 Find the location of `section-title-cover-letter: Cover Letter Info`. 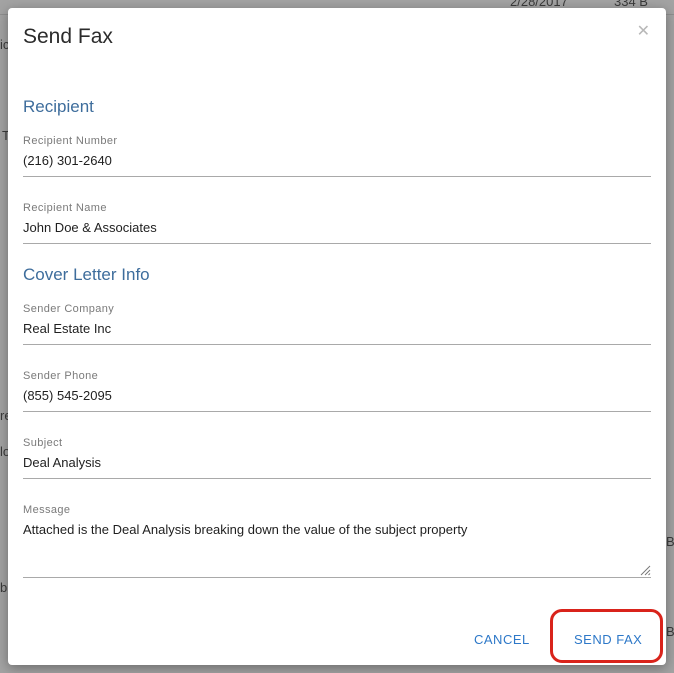

section-title-cover-letter: Cover Letter Info is located at coordinates (86, 274).